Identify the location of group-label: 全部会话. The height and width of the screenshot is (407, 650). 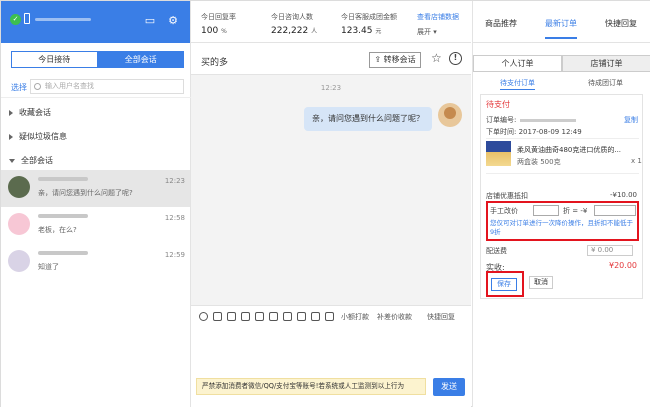
(37, 160).